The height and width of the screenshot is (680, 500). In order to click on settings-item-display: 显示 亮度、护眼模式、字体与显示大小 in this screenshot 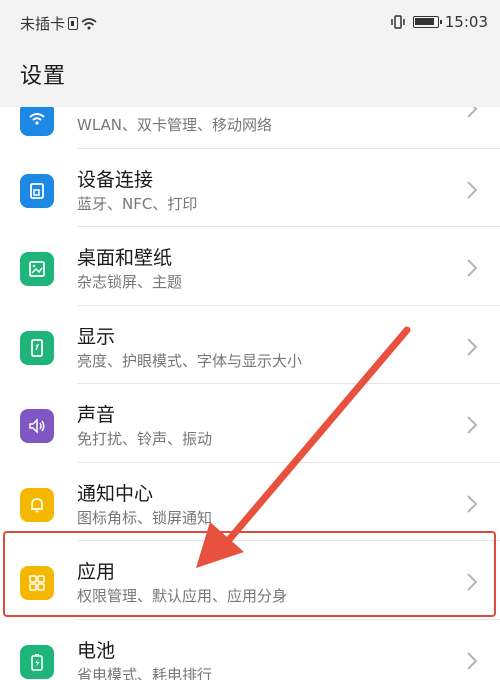, I will do `click(250, 345)`.